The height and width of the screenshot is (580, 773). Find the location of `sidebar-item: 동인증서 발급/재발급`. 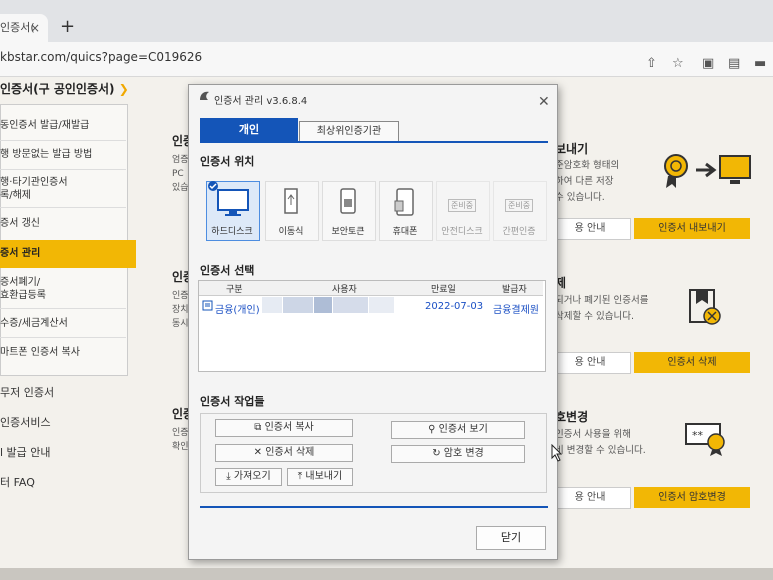

sidebar-item: 동인증서 발급/재발급 is located at coordinates (44, 125).